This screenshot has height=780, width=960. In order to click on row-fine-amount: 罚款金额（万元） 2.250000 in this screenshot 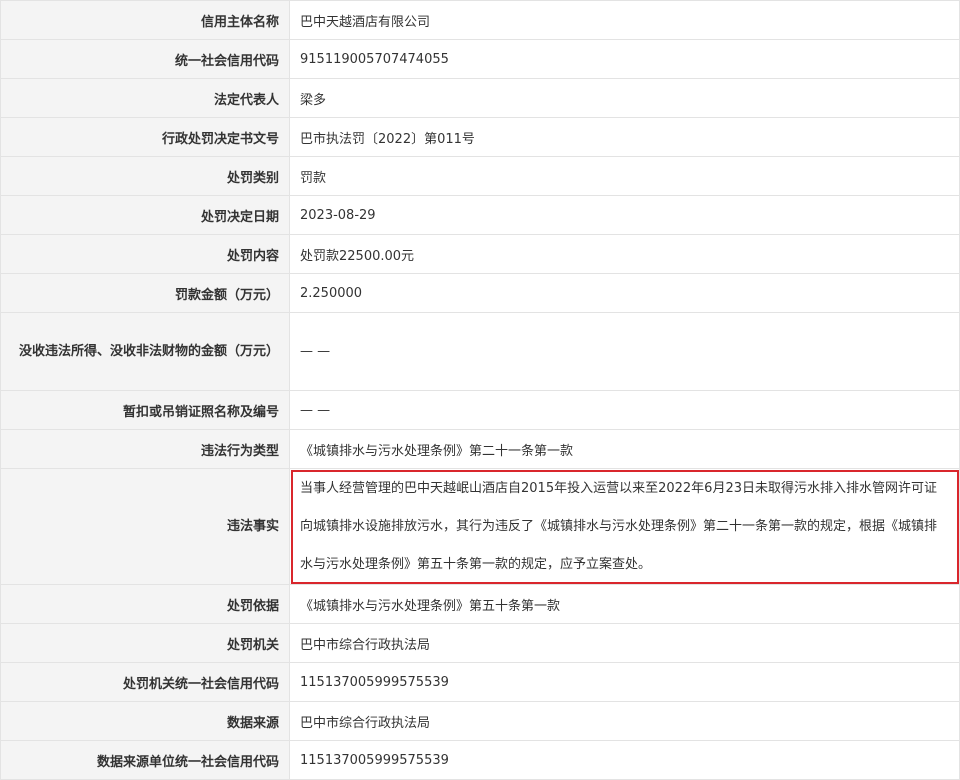, I will do `click(480, 293)`.